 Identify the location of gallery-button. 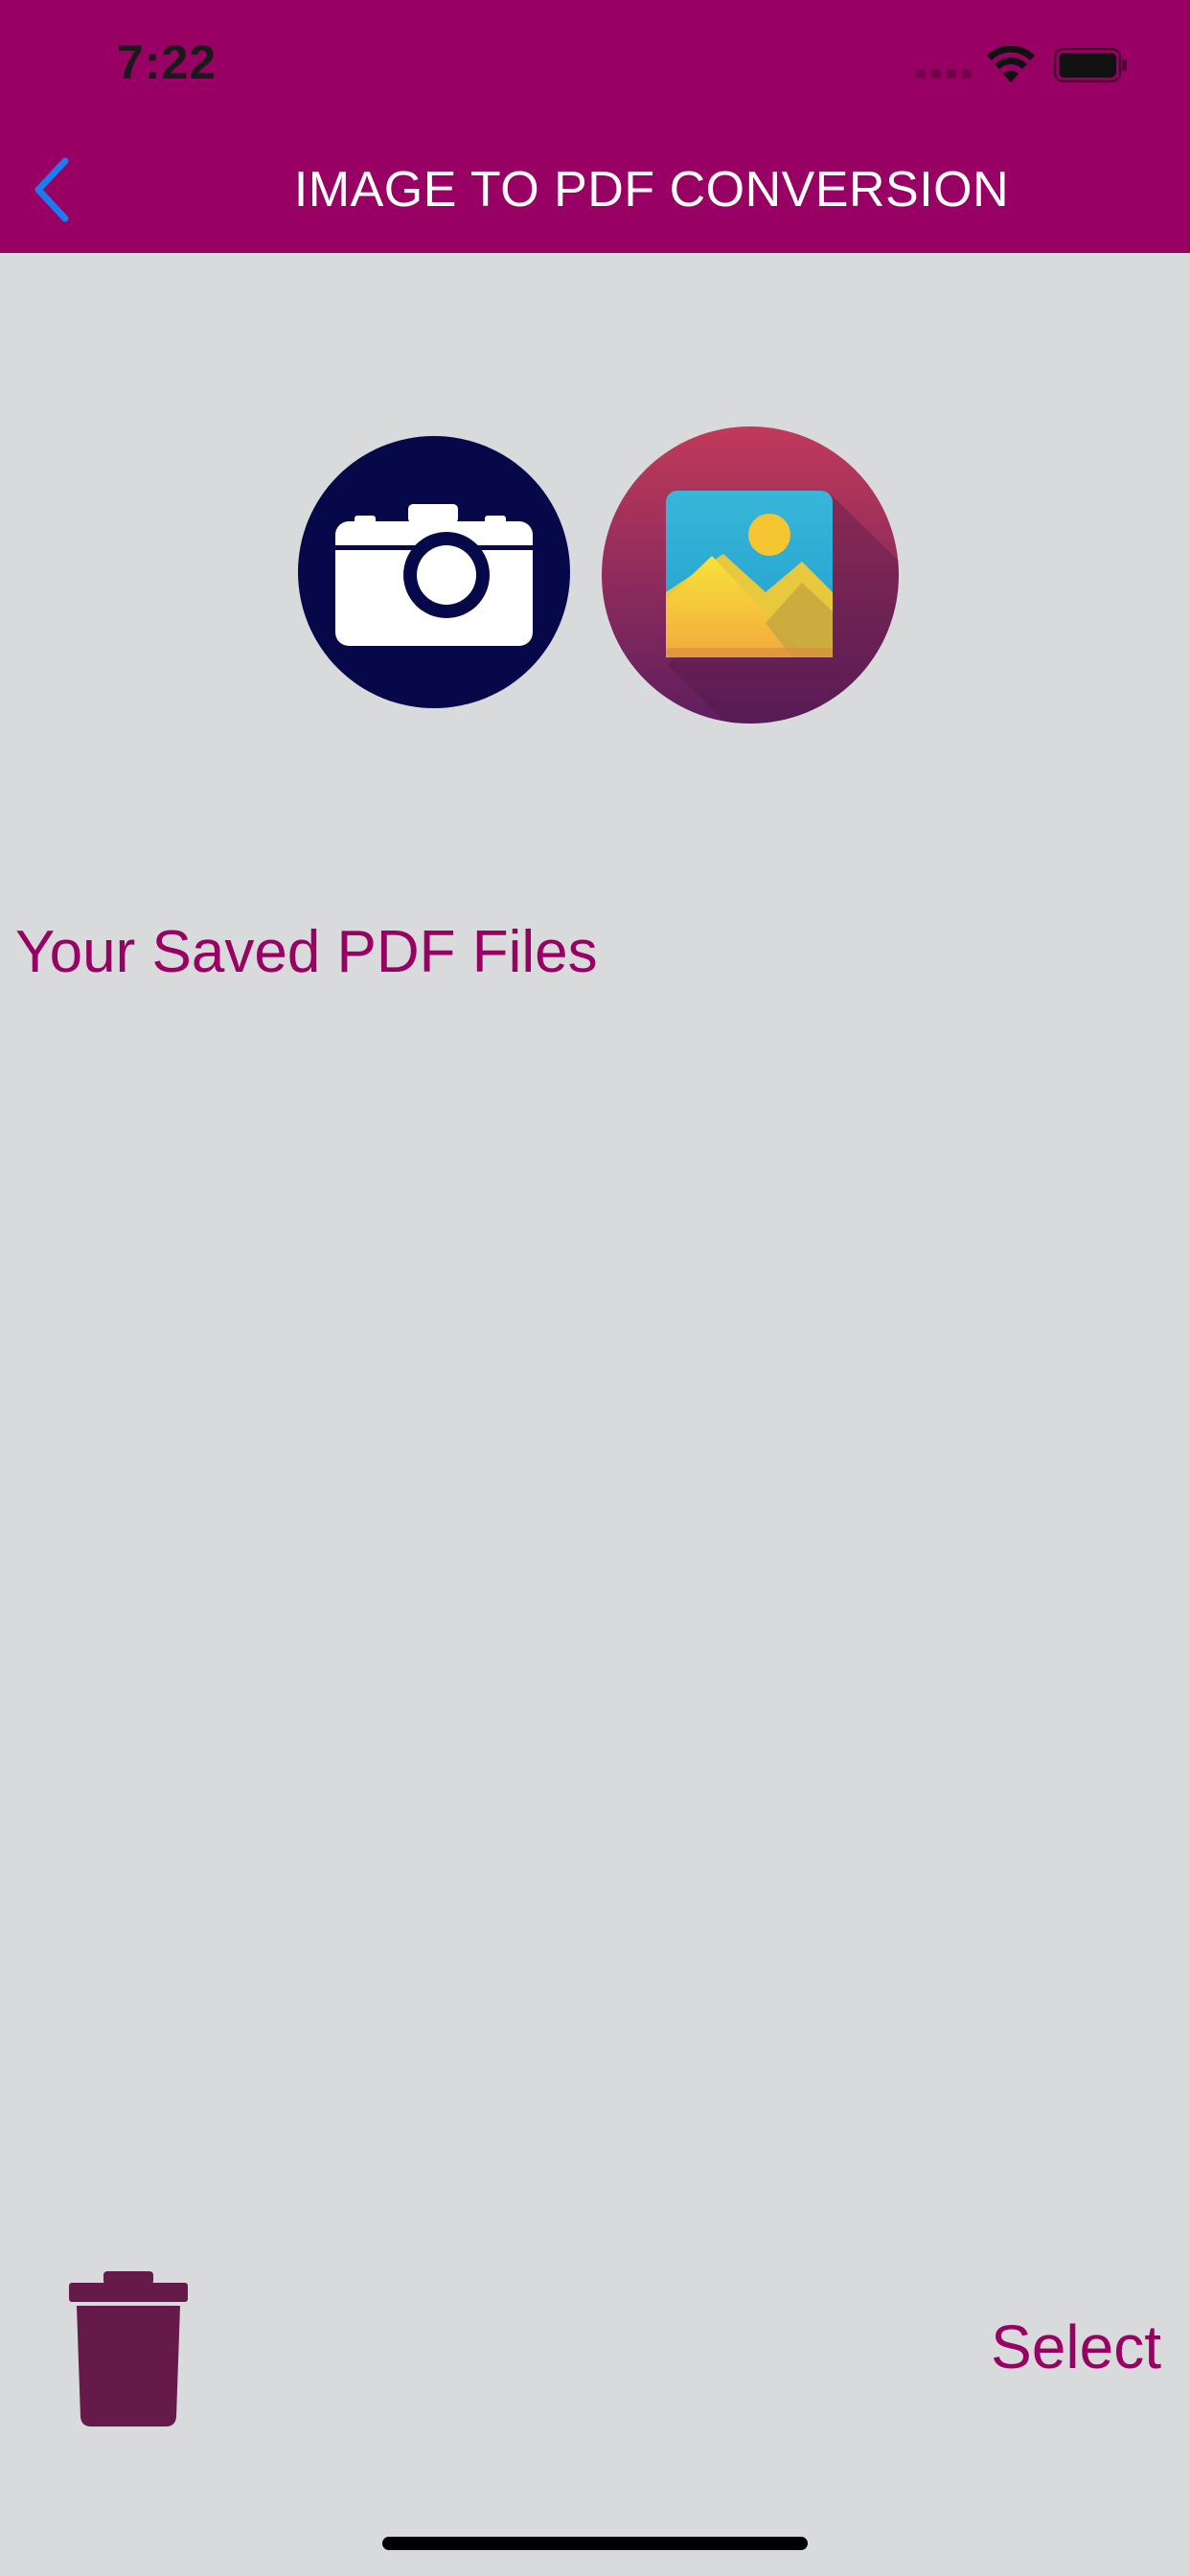
(750, 575).